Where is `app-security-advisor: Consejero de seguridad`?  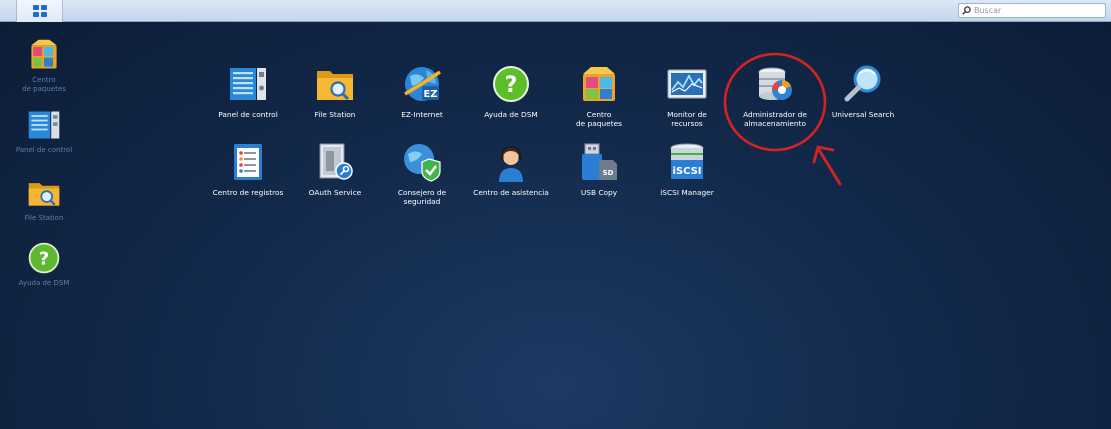 app-security-advisor: Consejero de seguridad is located at coordinates (422, 174).